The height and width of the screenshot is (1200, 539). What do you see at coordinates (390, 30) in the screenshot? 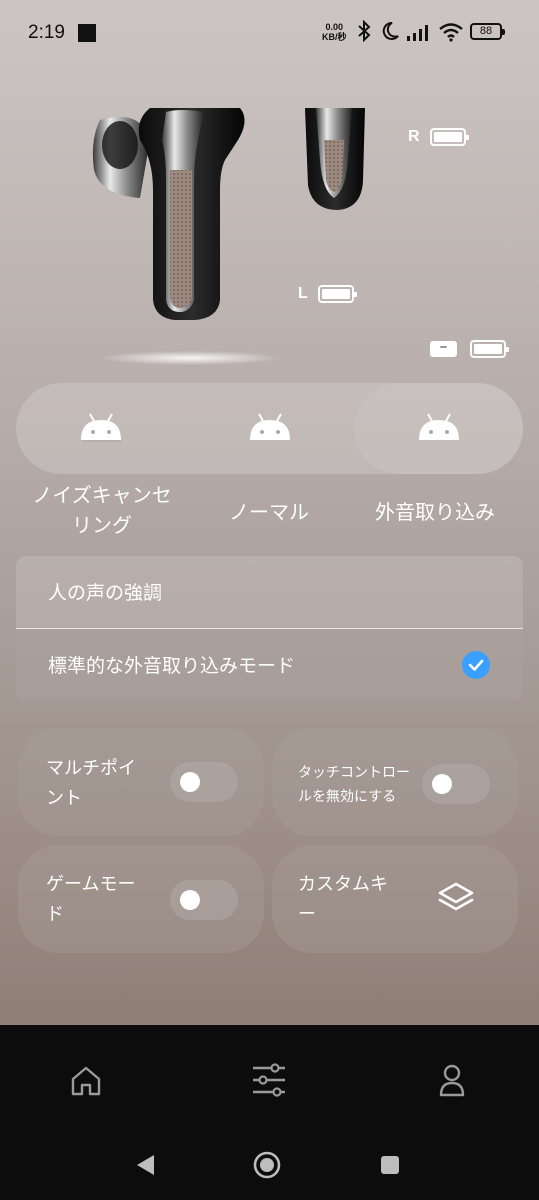
I see `do-not-disturb-moon-icon` at bounding box center [390, 30].